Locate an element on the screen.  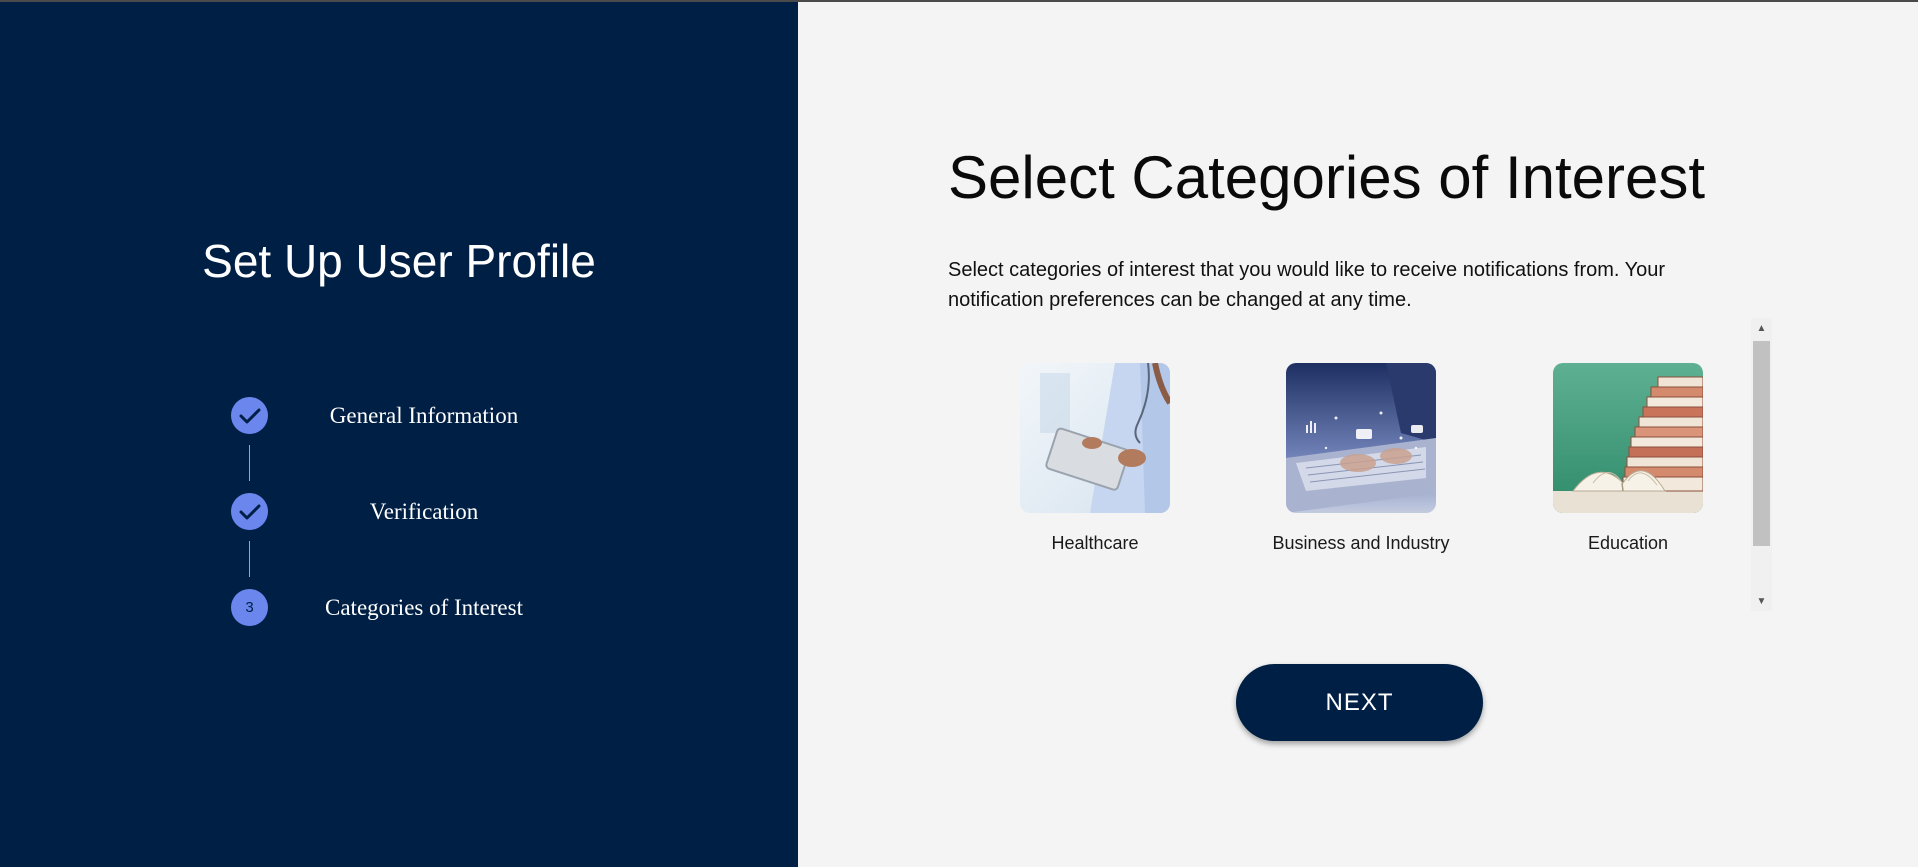
category-label: Education is located at coordinates (1628, 543).